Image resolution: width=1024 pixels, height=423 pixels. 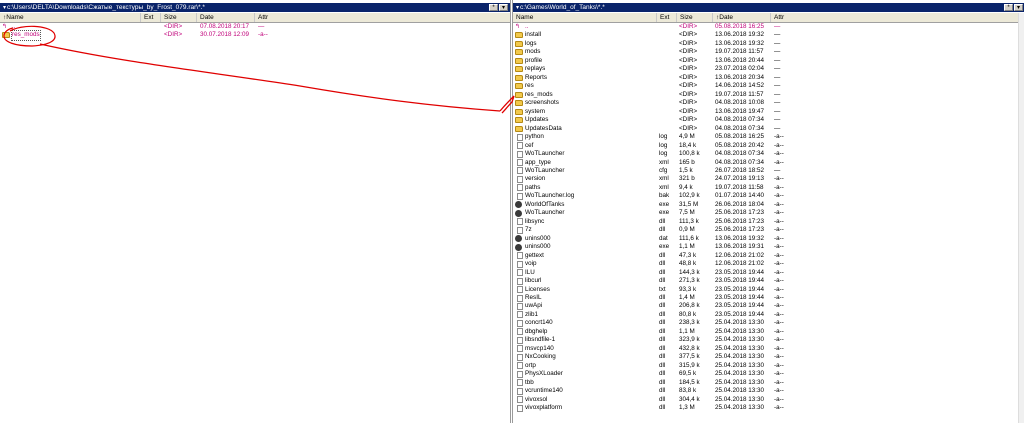 I want to click on file-row: paths xml 9,4 k 19.07.2018 11:58 -a--, so click(x=768, y=188).